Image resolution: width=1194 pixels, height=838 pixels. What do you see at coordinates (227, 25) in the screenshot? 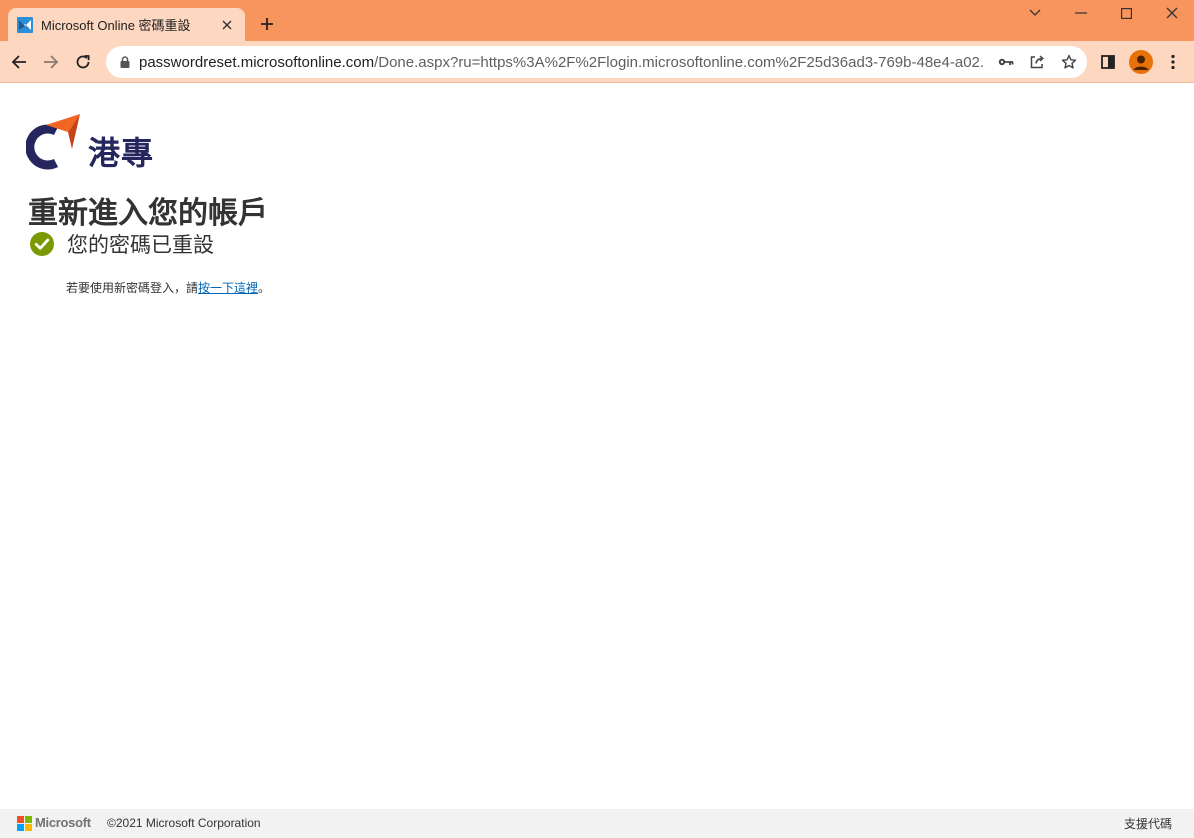
I see `tab-close-icon` at bounding box center [227, 25].